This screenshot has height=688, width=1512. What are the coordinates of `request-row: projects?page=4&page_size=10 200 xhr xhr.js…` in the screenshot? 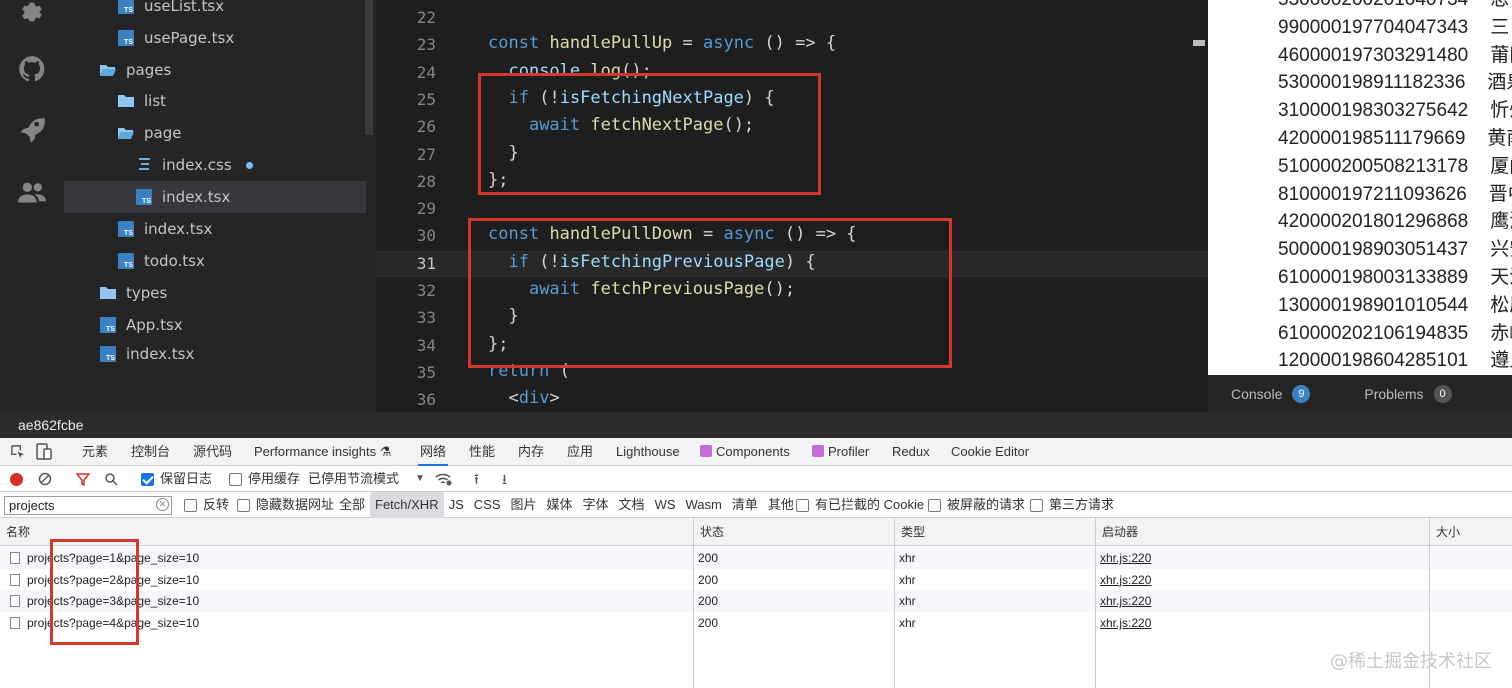 It's located at (756, 623).